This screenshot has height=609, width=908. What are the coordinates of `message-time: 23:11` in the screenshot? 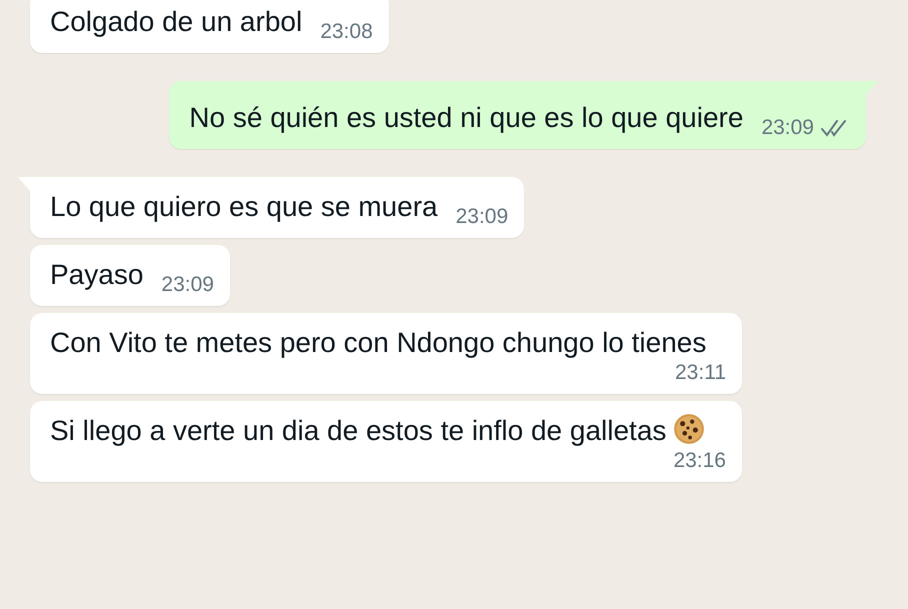 It's located at (700, 373).